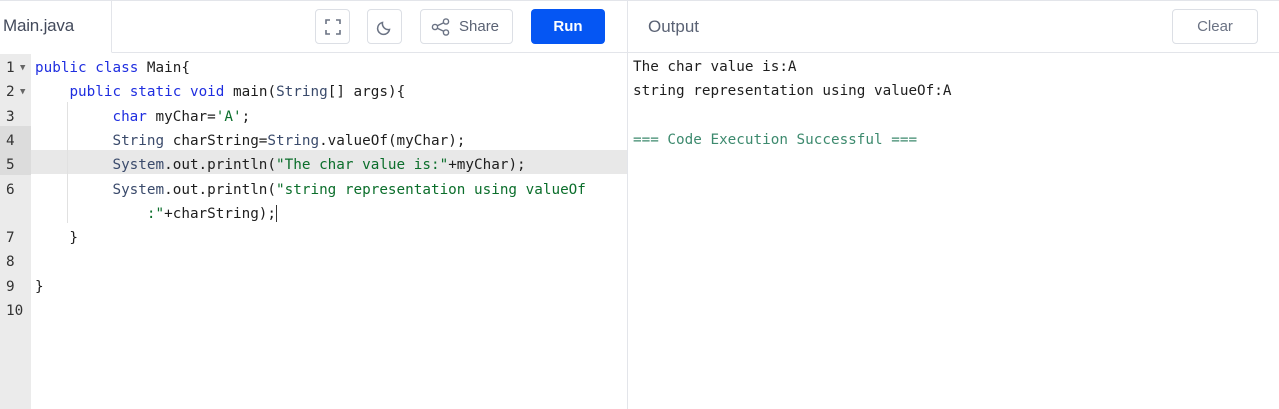 Image resolution: width=1279 pixels, height=409 pixels. Describe the element at coordinates (10, 116) in the screenshot. I see `line-number: 3` at that location.